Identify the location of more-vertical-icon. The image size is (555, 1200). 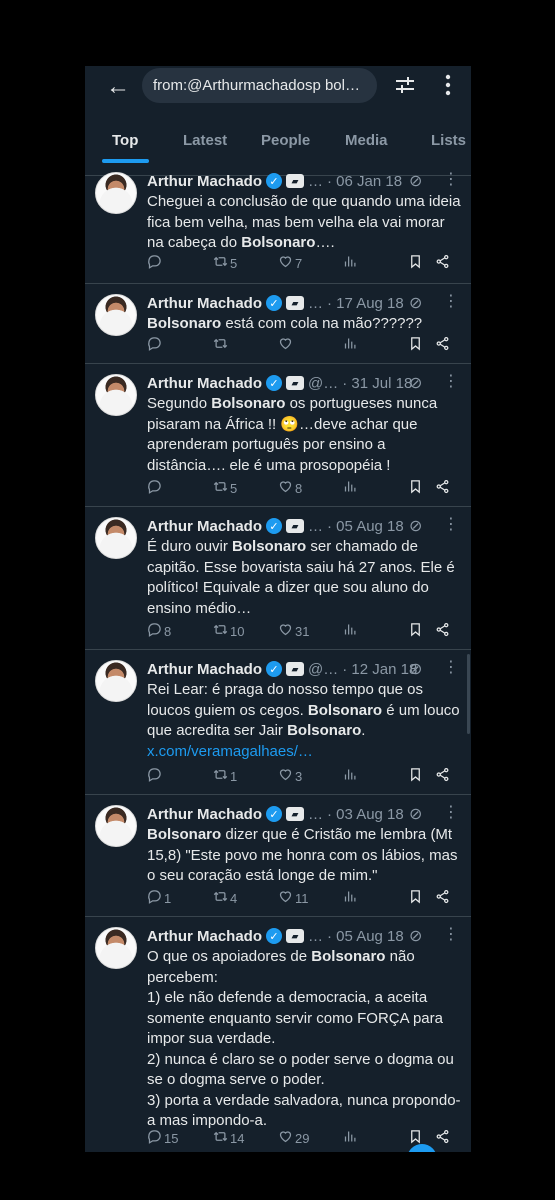
(448, 85).